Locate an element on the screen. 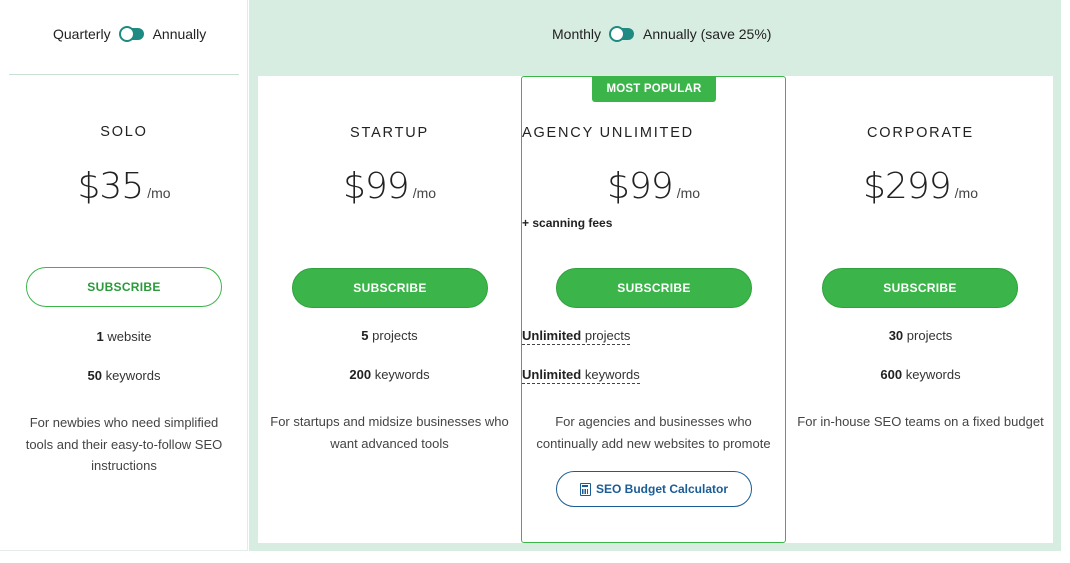 The height and width of the screenshot is (563, 1070). feature-projects: 30 projects is located at coordinates (920, 335).